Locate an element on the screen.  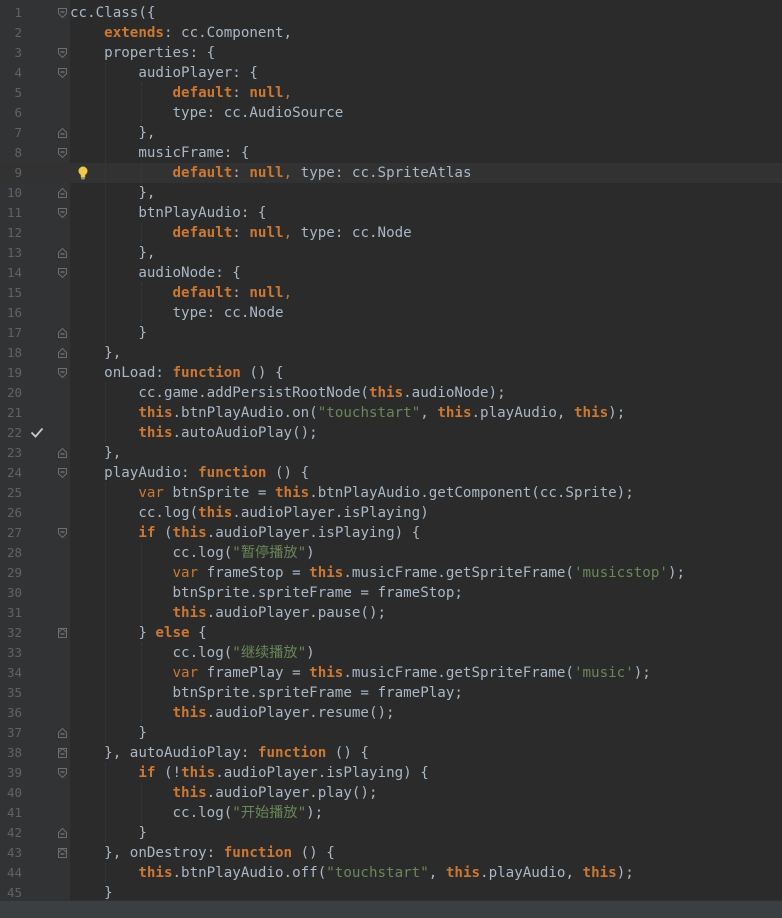
code-line: 37 } is located at coordinates (391, 733).